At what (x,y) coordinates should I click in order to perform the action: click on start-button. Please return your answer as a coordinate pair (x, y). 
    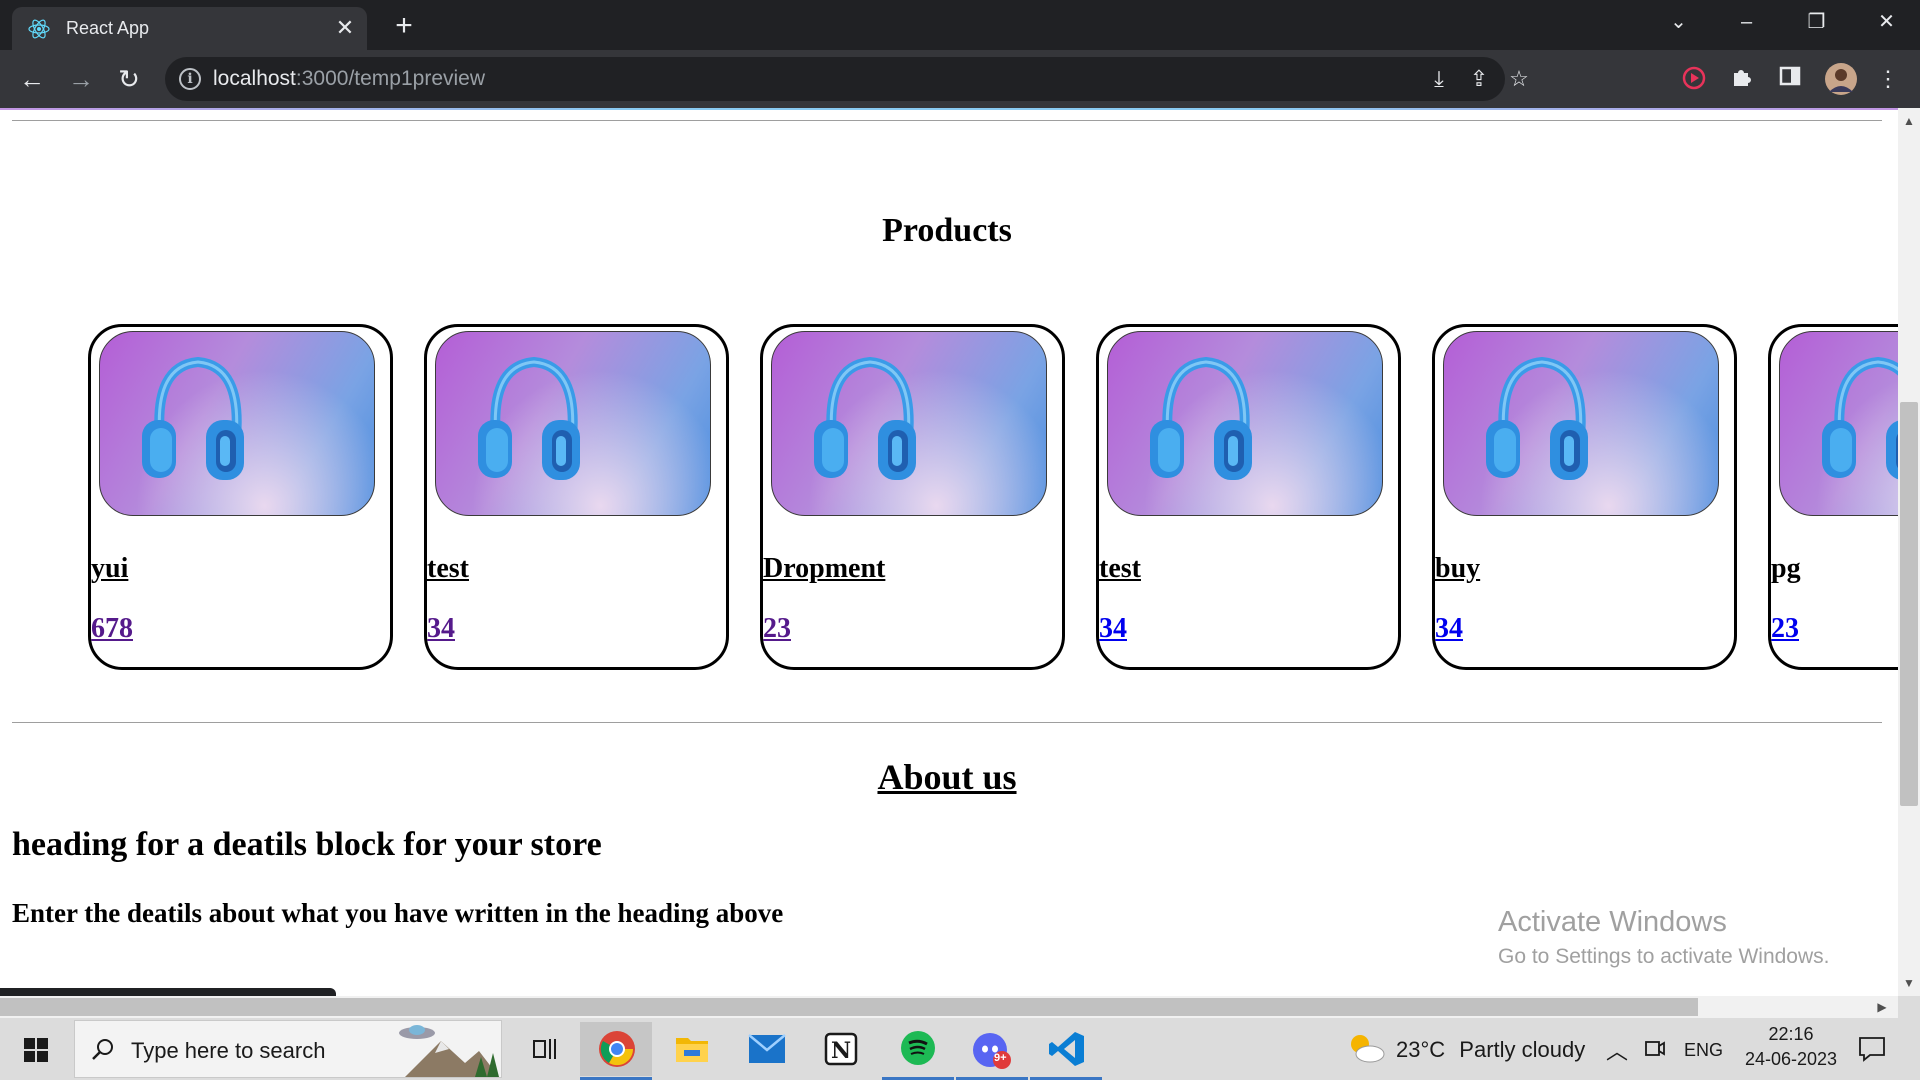
    Looking at the image, I should click on (36, 1049).